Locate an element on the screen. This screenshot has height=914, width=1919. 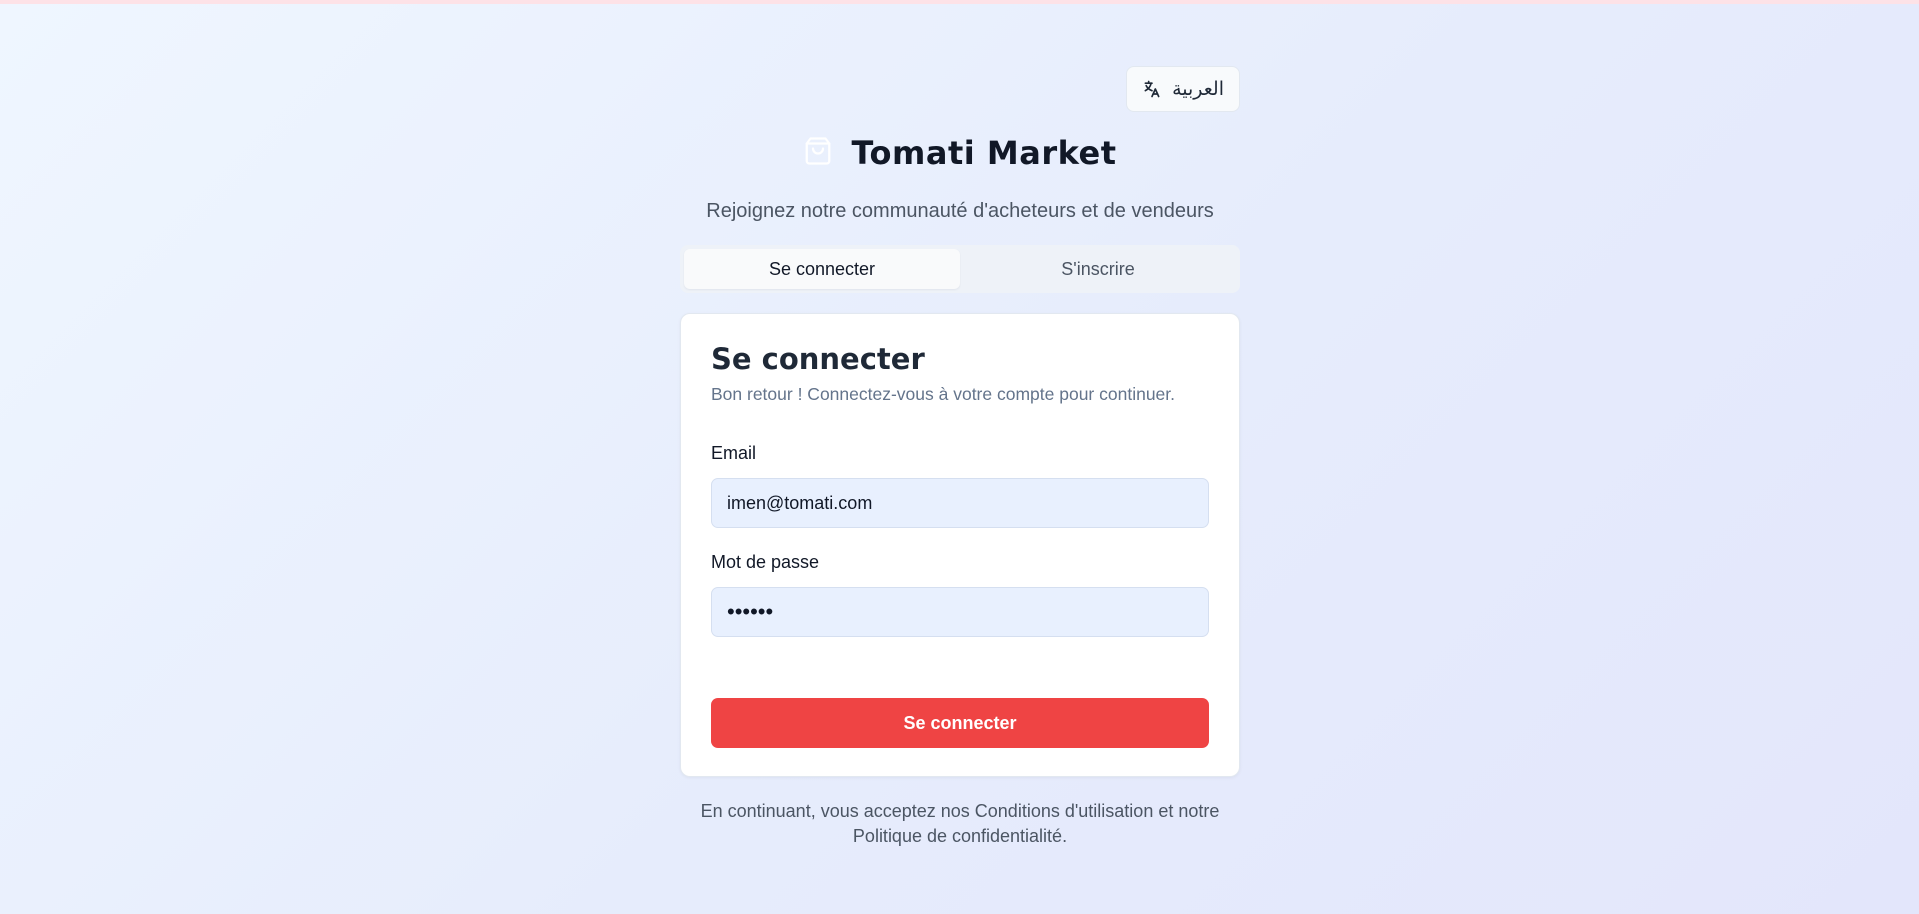
translate-icon is located at coordinates (1152, 89).